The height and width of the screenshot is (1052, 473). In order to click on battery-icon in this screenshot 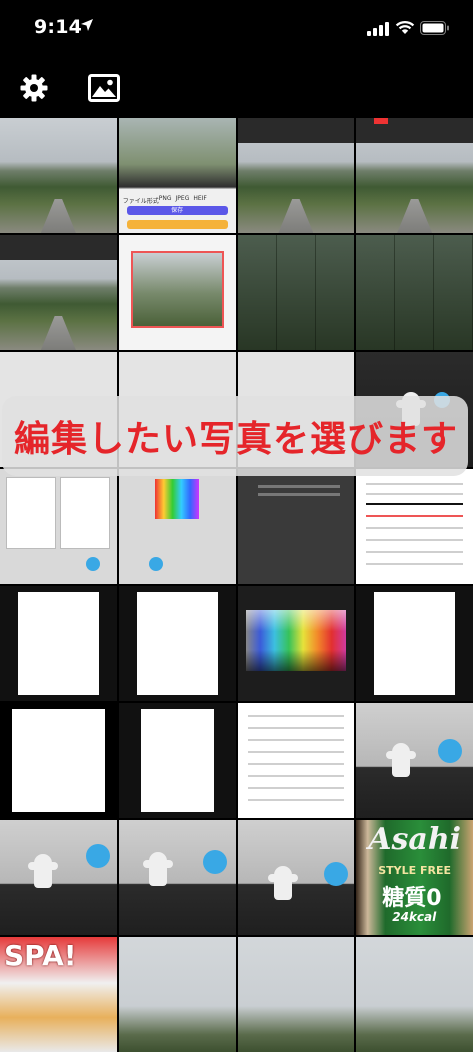, I will do `click(434, 28)`.